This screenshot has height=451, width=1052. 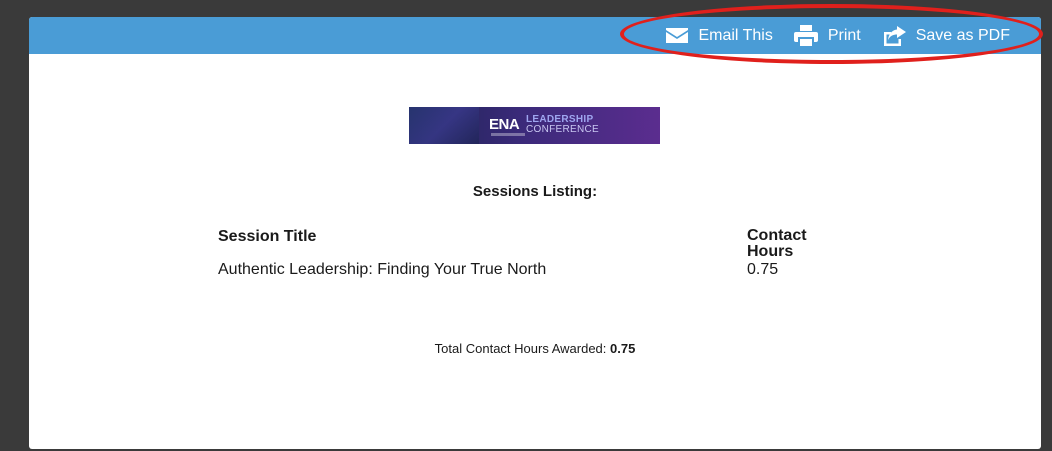 I want to click on conference-name-line2: CONFERENCE, so click(x=563, y=129).